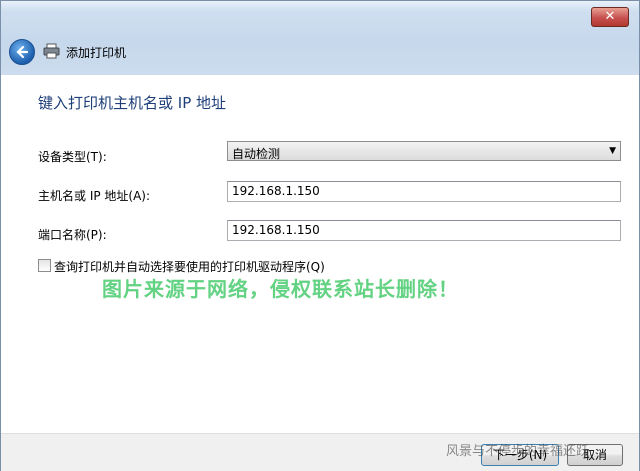 The image size is (640, 471). Describe the element at coordinates (51, 51) in the screenshot. I see `printer-icon` at that location.